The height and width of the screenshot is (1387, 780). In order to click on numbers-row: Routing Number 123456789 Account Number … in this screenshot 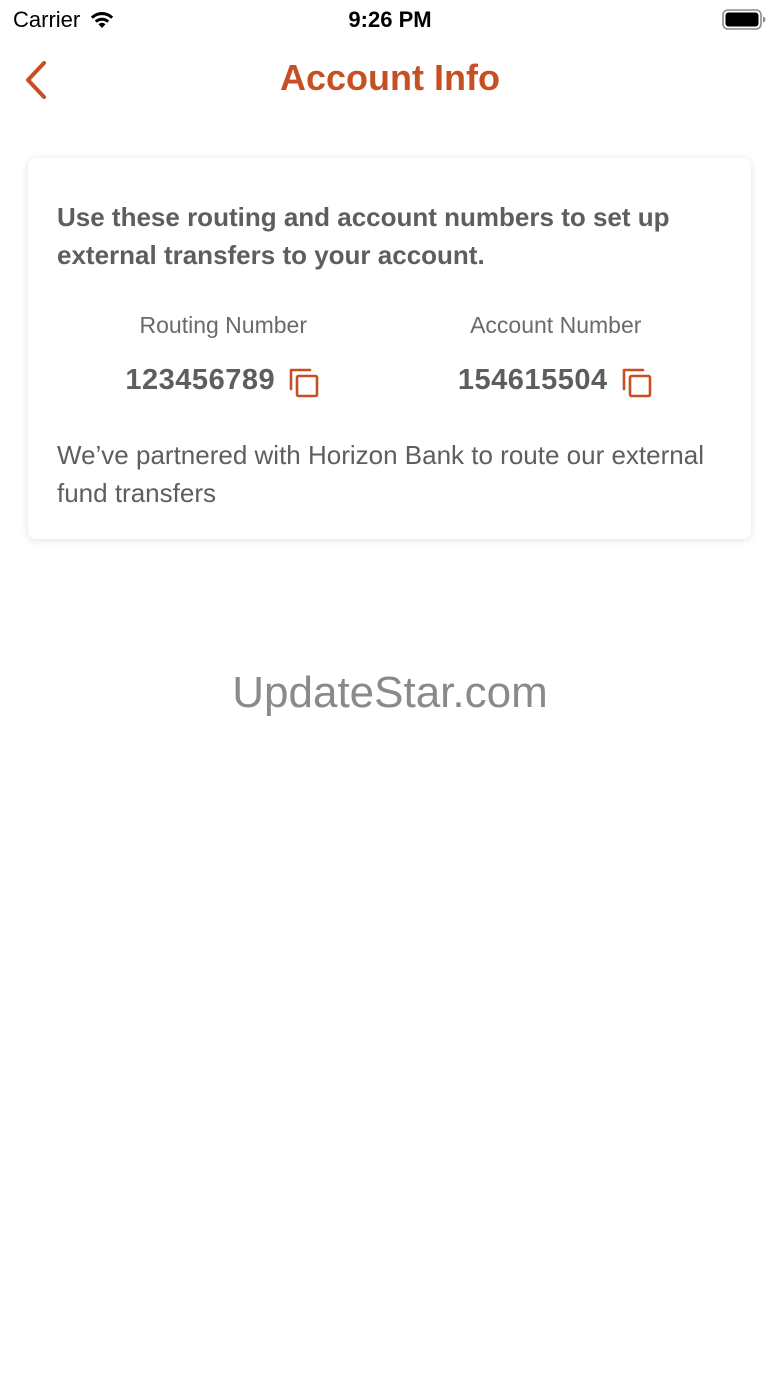, I will do `click(389, 356)`.